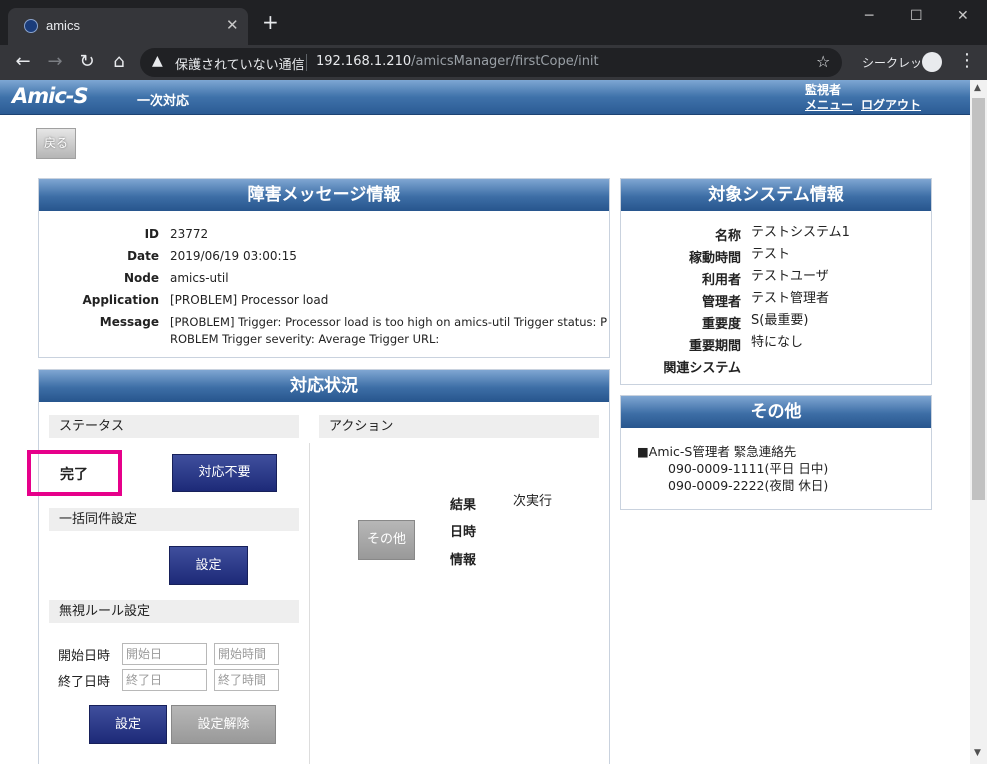 This screenshot has height=764, width=987. I want to click on incident-application-label: Application, so click(120, 300).